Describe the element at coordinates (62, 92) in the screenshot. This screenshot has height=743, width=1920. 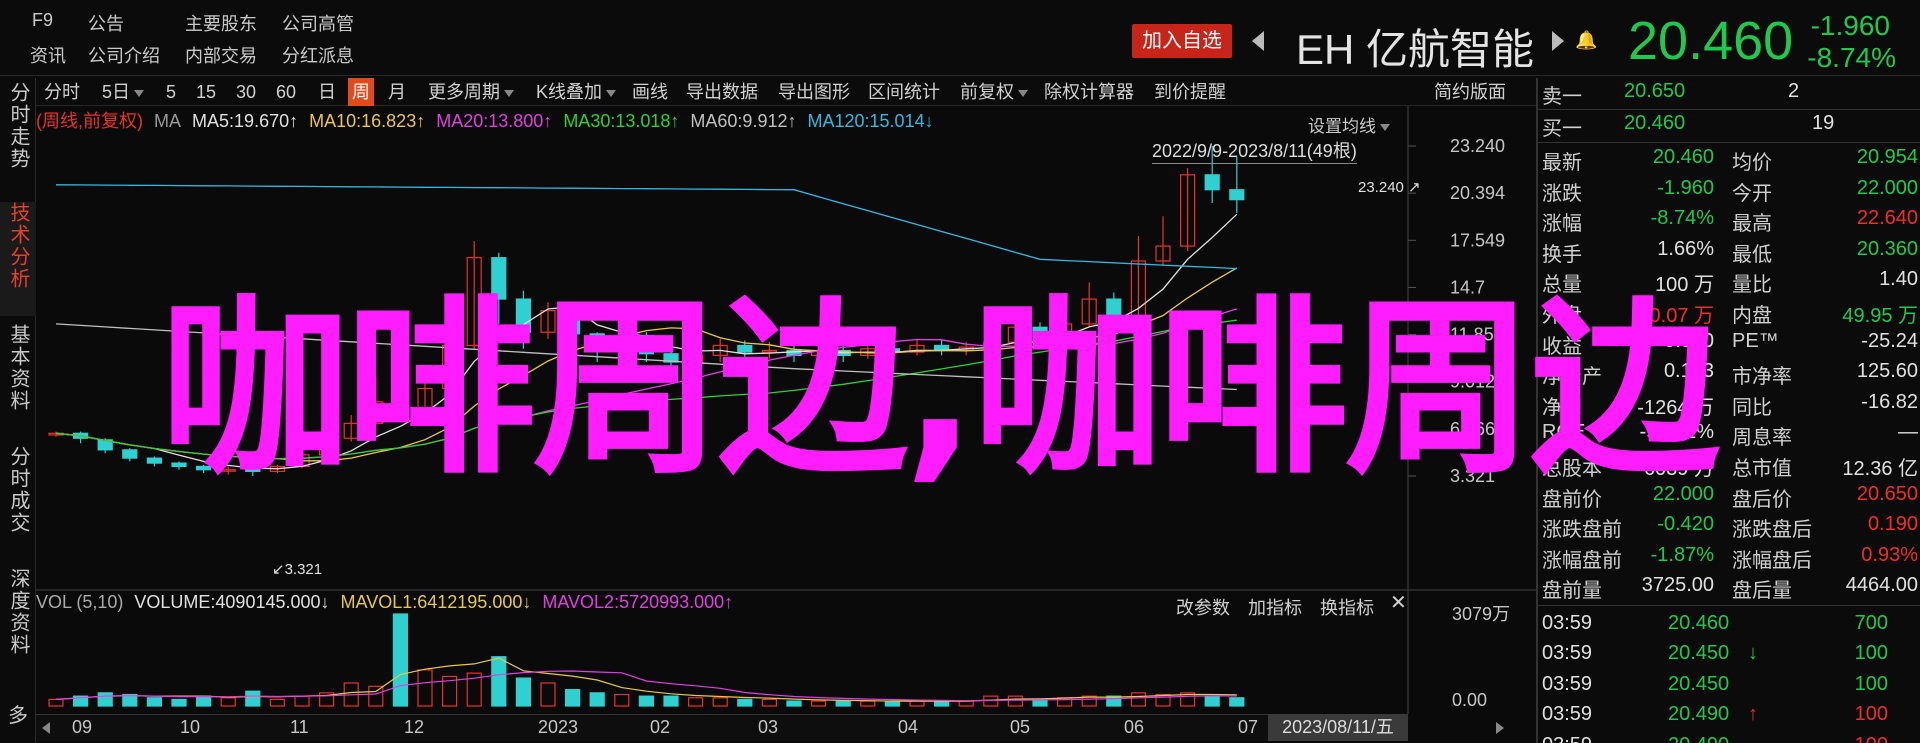
I see `period-intraday: 分时` at that location.